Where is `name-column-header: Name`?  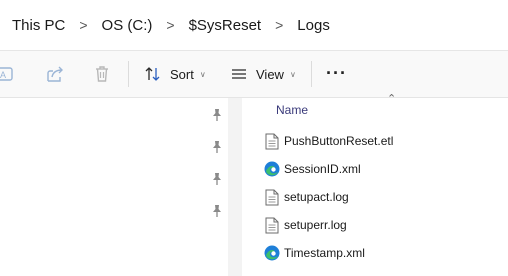 name-column-header: Name is located at coordinates (292, 110).